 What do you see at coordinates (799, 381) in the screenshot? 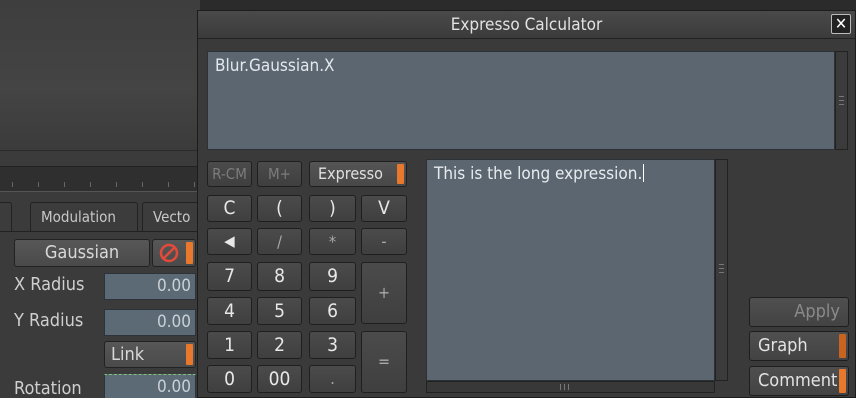
I see `comment-button: Comment` at bounding box center [799, 381].